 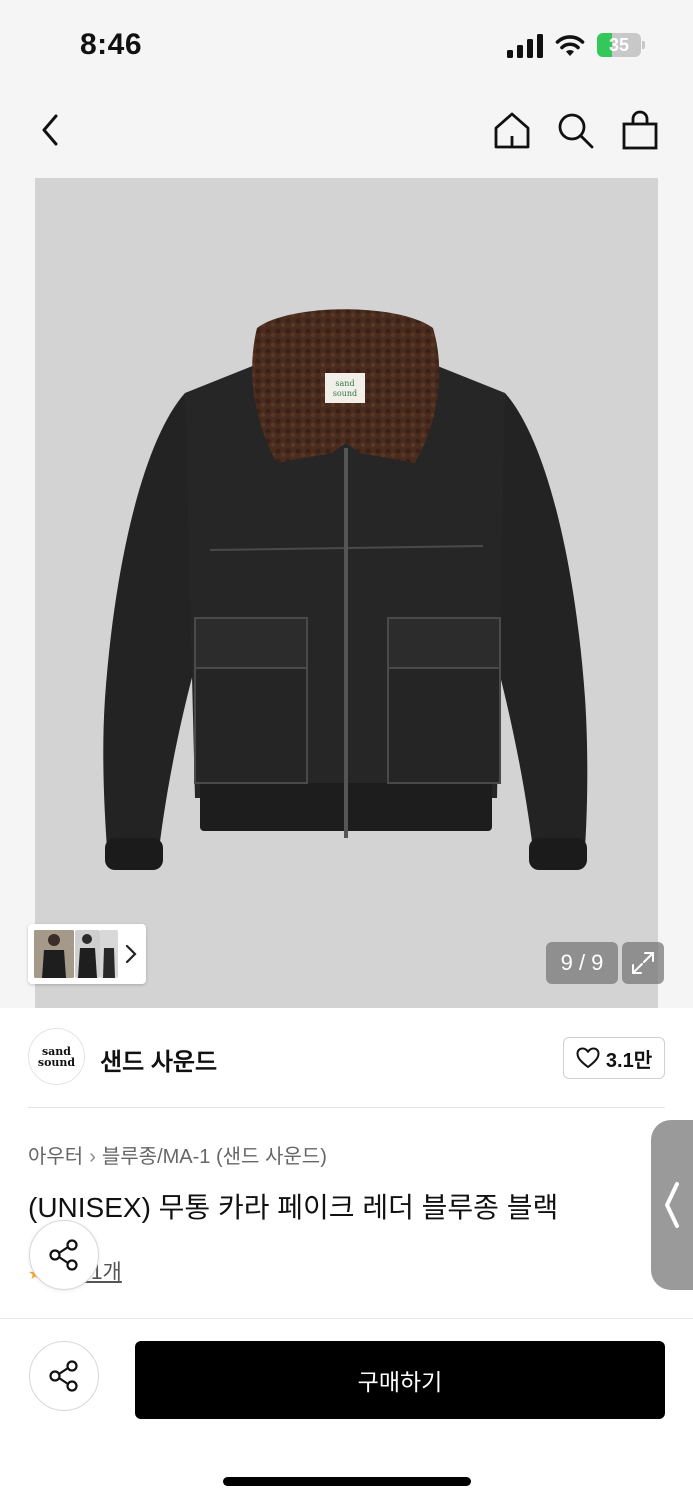 I want to click on side-panel-handle, so click(x=672, y=1205).